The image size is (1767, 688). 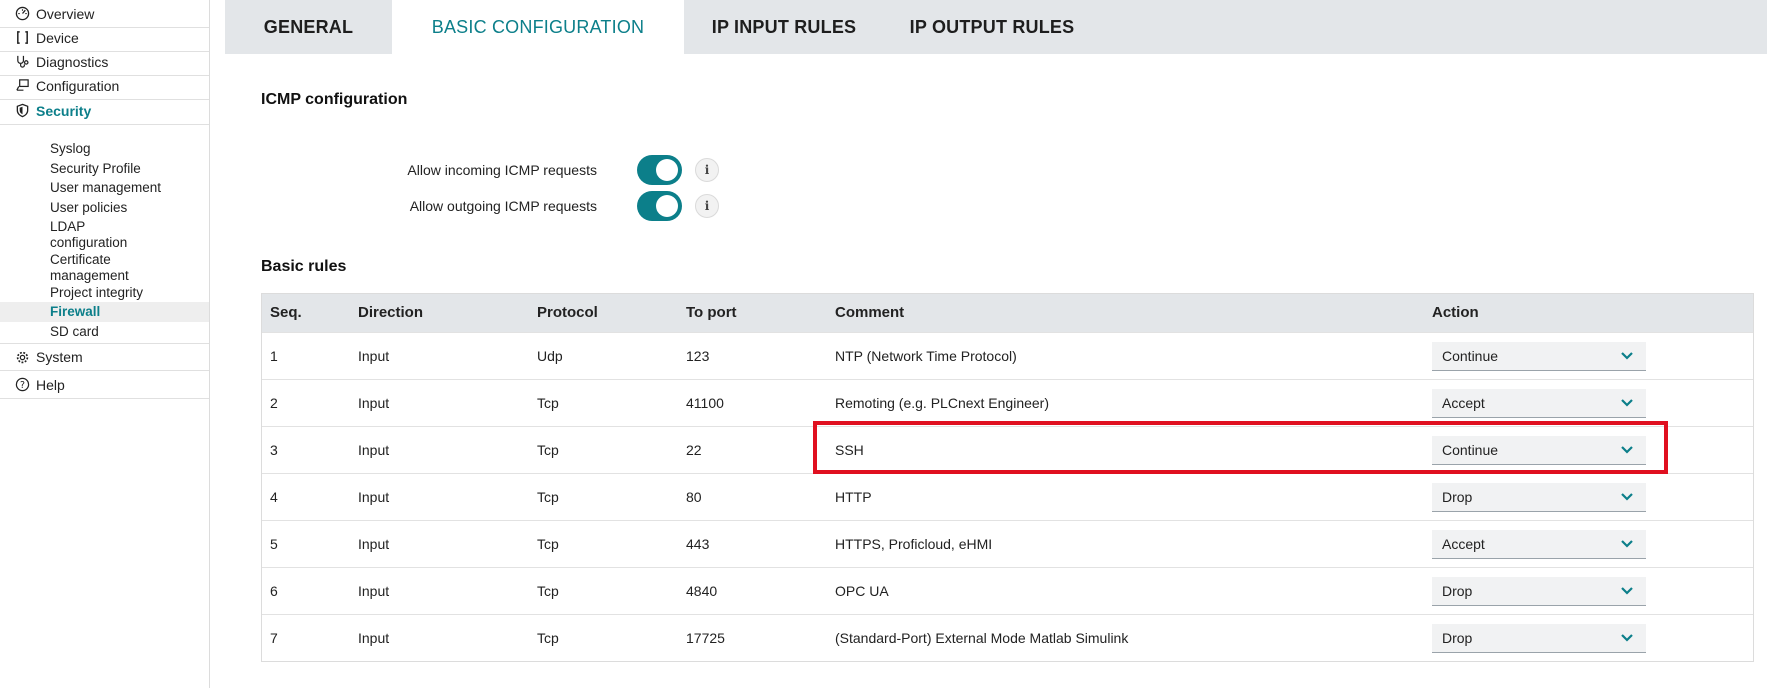 I want to click on tab-basic-configuration: BASIC CONFIGURATION, so click(x=538, y=27).